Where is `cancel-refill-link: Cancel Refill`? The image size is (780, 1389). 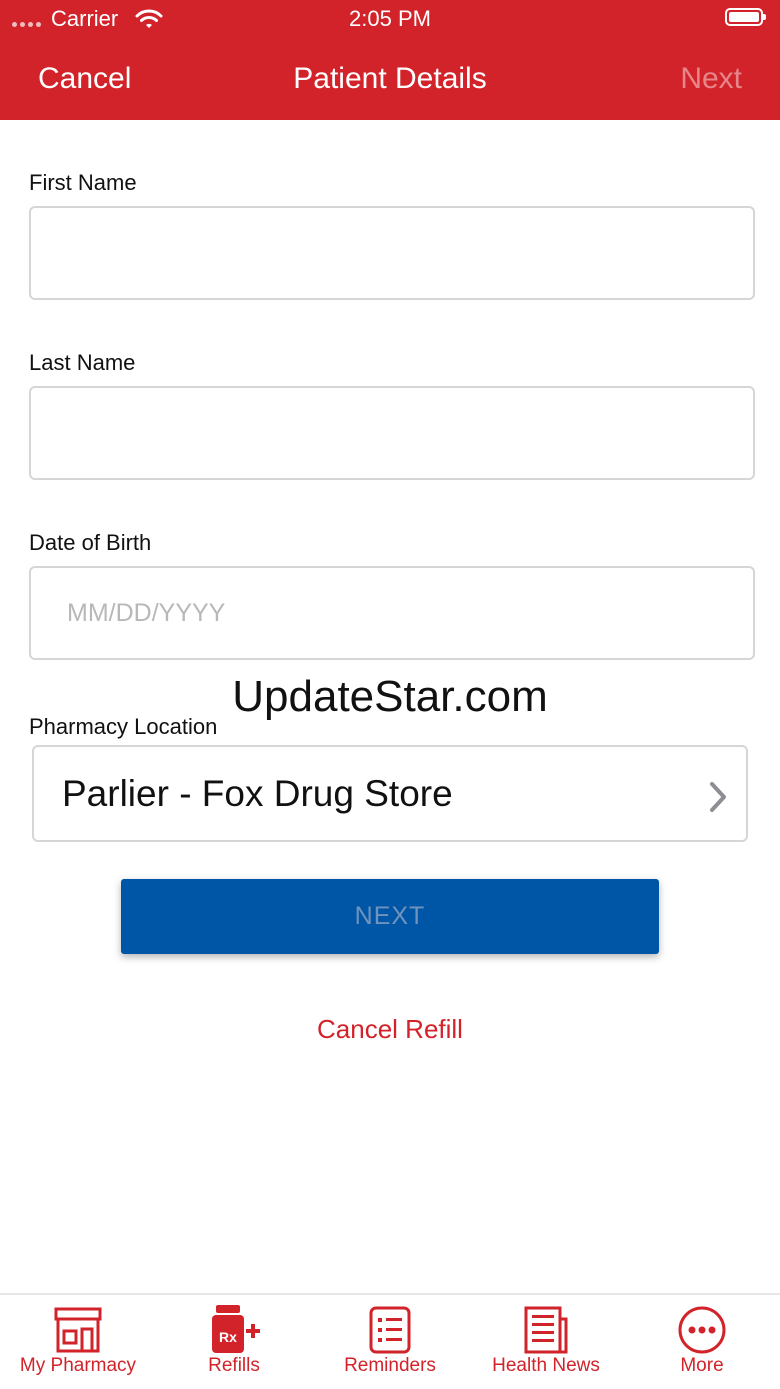
cancel-refill-link: Cancel Refill is located at coordinates (390, 1029).